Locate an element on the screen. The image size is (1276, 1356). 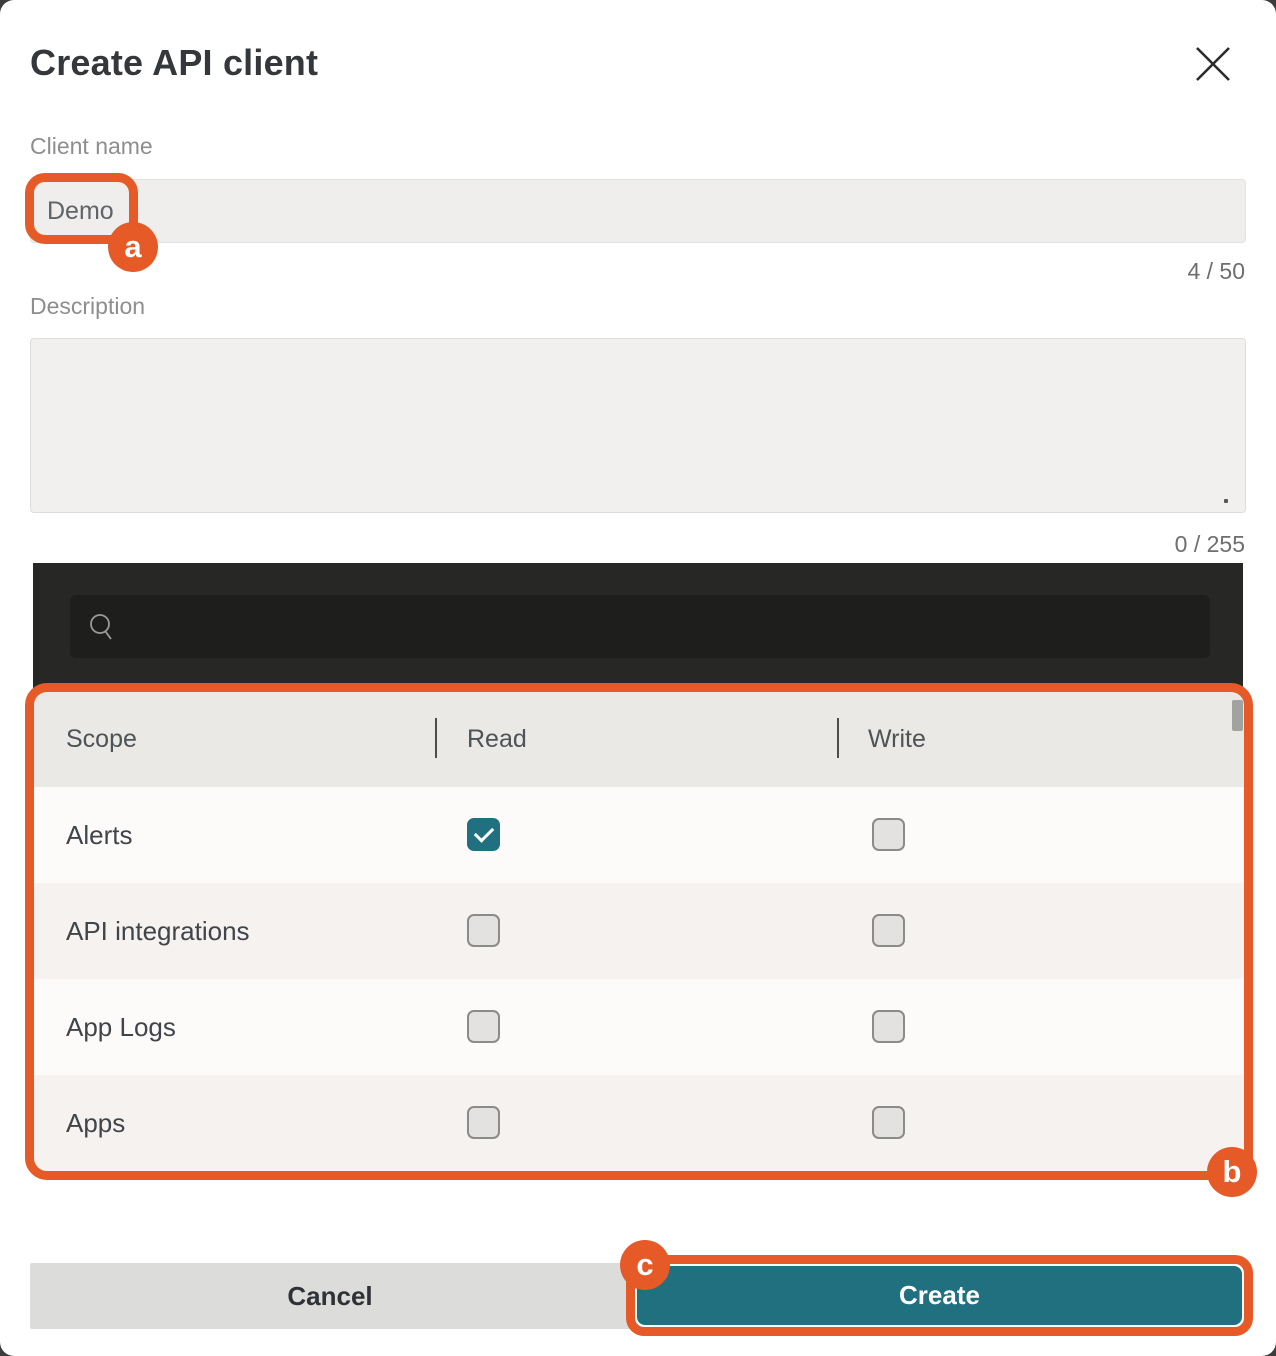
client-name-label: Client name is located at coordinates (91, 146).